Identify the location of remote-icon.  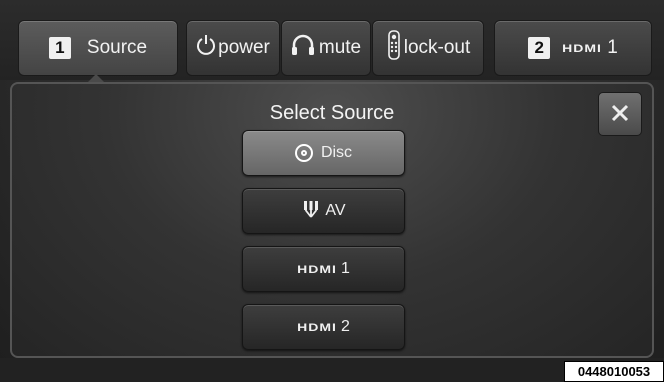
(394, 48).